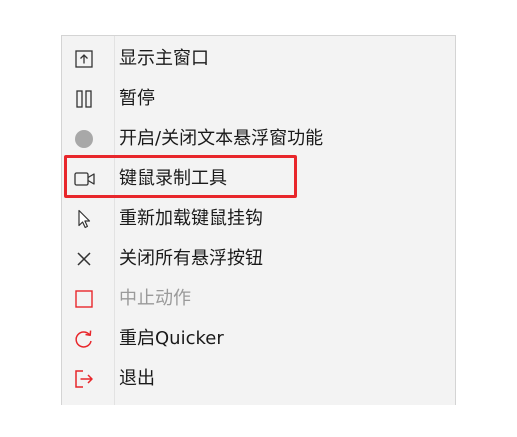  I want to click on exit-icon, so click(84, 379).